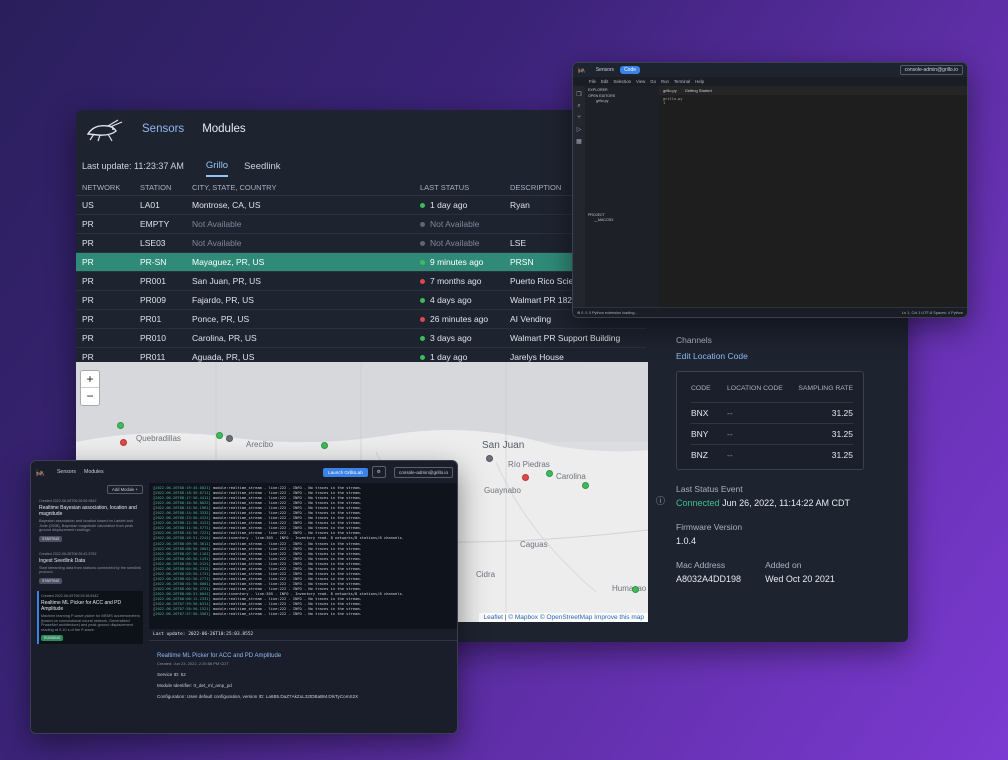 The image size is (1008, 760). Describe the element at coordinates (160, 319) in the screenshot. I see `cell-station: PR01` at that location.